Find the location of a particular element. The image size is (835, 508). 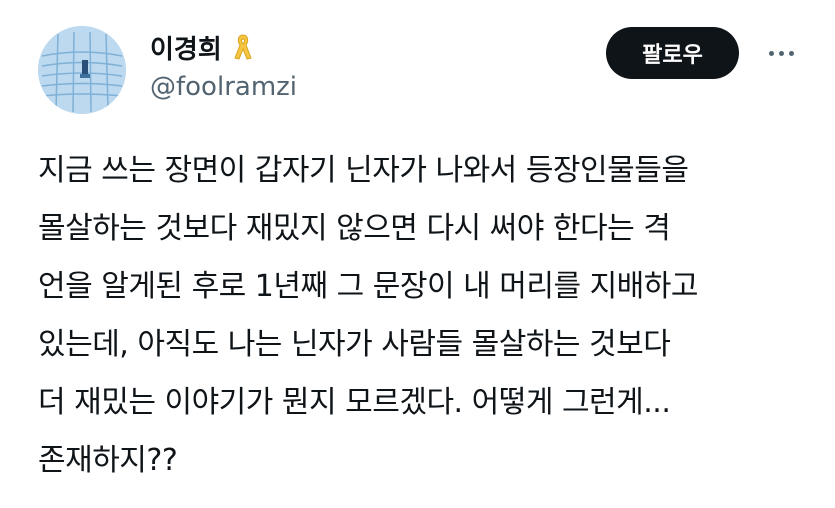

tweet-text-line: 언을 알게된 후로 1년째 그 문장이 내 머리를 지배하고 is located at coordinates (368, 286).